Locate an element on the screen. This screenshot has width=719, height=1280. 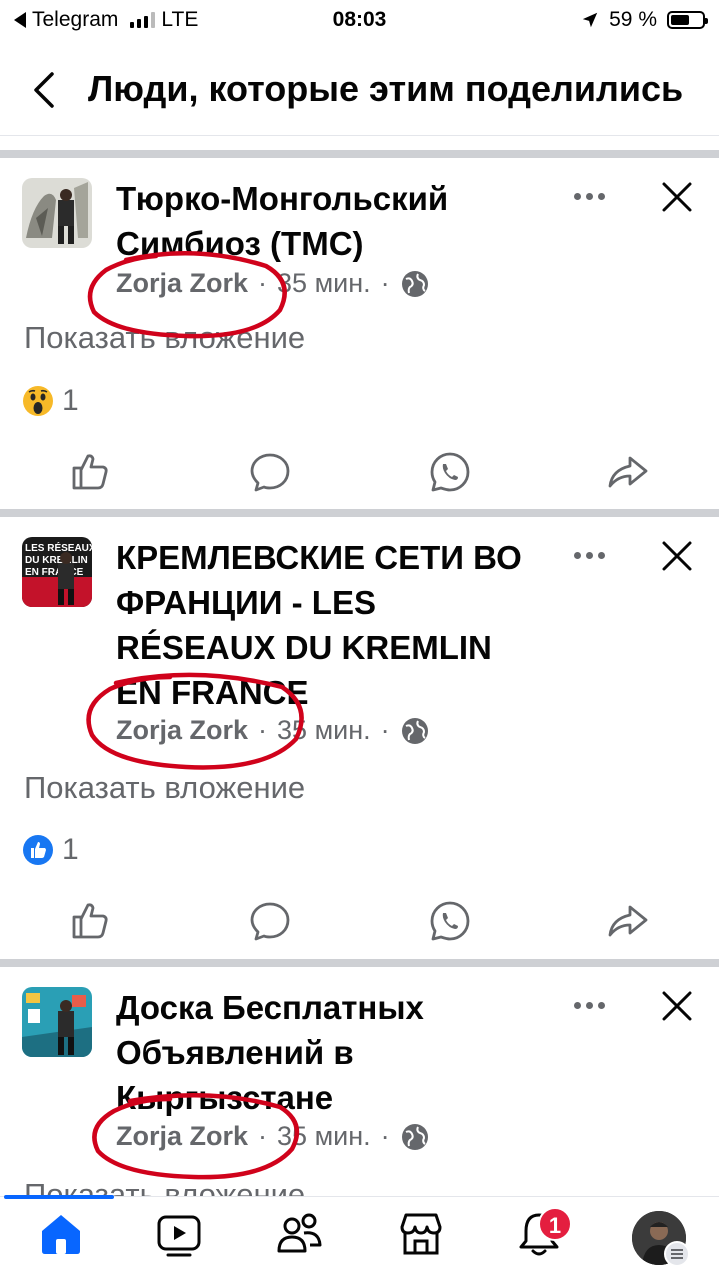
page-title: Люди, которые этим поделились is located at coordinates (386, 88).